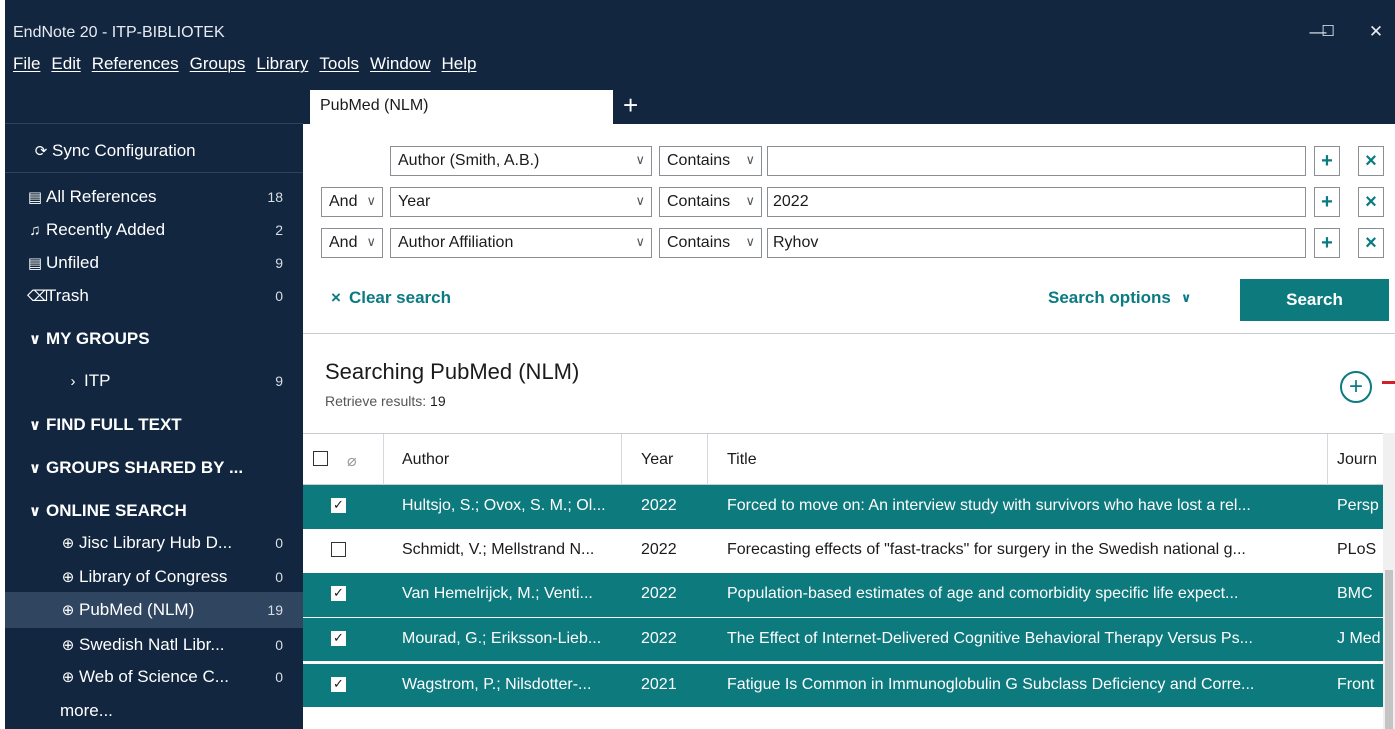 The image size is (1395, 729). Describe the element at coordinates (461, 107) in the screenshot. I see `tab-pubmed: PubMed (NLM)` at that location.